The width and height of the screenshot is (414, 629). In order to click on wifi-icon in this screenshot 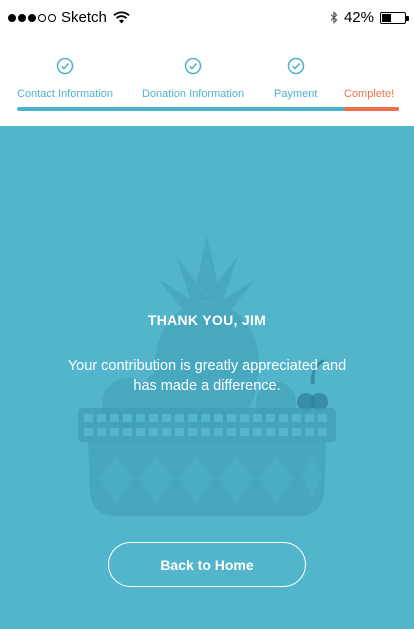, I will do `click(121, 17)`.